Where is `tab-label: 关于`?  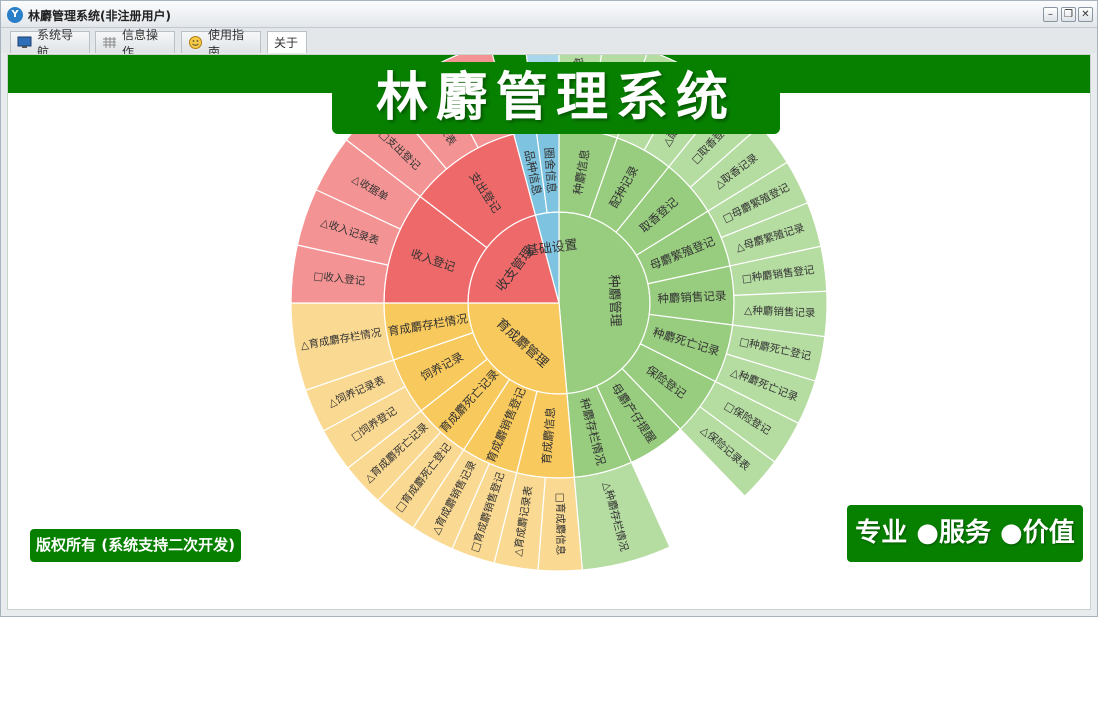
tab-label: 关于 is located at coordinates (286, 43).